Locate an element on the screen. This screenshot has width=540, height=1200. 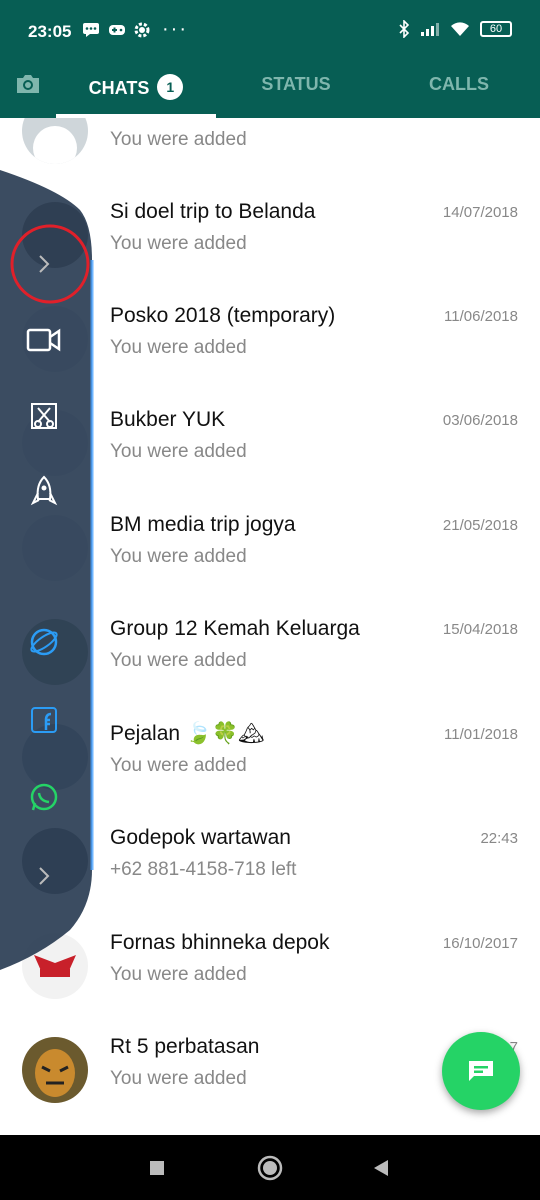
notification-icons is located at coordinates (116, 30).